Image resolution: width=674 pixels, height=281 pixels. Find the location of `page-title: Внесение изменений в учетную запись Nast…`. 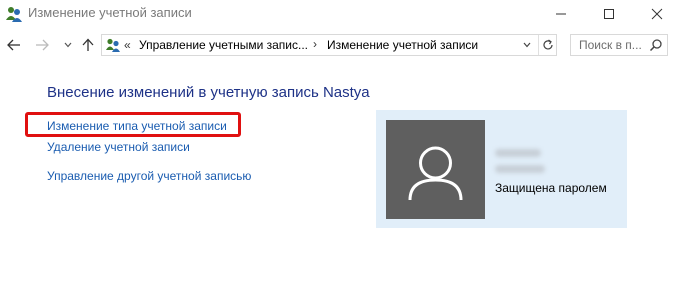

page-title: Внесение изменений в учетную запись Nast… is located at coordinates (208, 92).